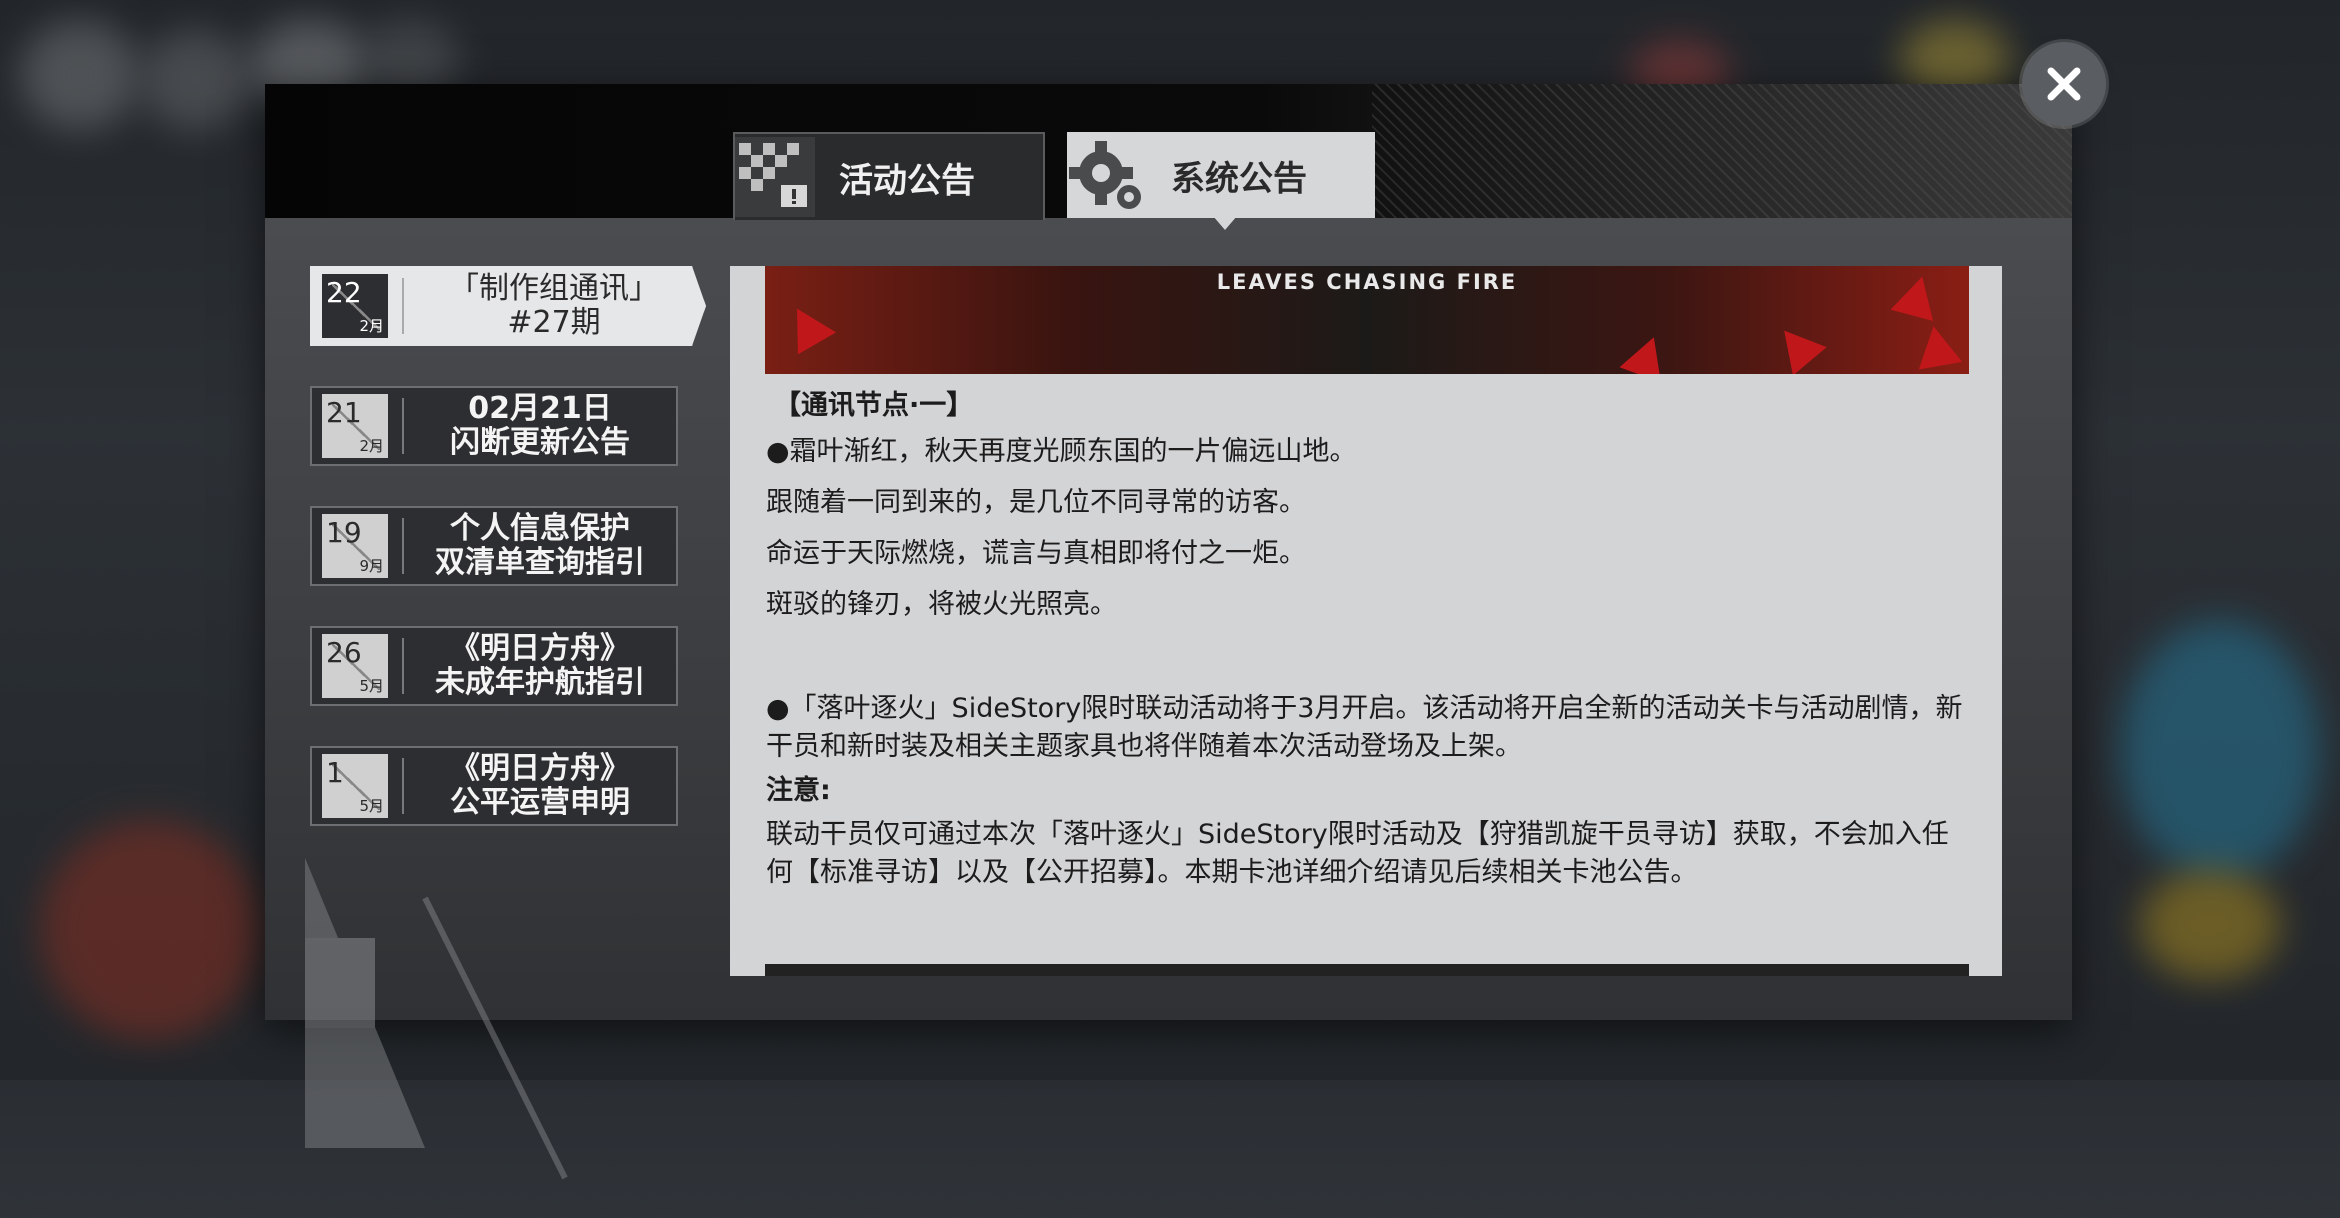 The height and width of the screenshot is (1218, 2340). What do you see at coordinates (554, 322) in the screenshot?
I see `title-line-2: #27期` at bounding box center [554, 322].